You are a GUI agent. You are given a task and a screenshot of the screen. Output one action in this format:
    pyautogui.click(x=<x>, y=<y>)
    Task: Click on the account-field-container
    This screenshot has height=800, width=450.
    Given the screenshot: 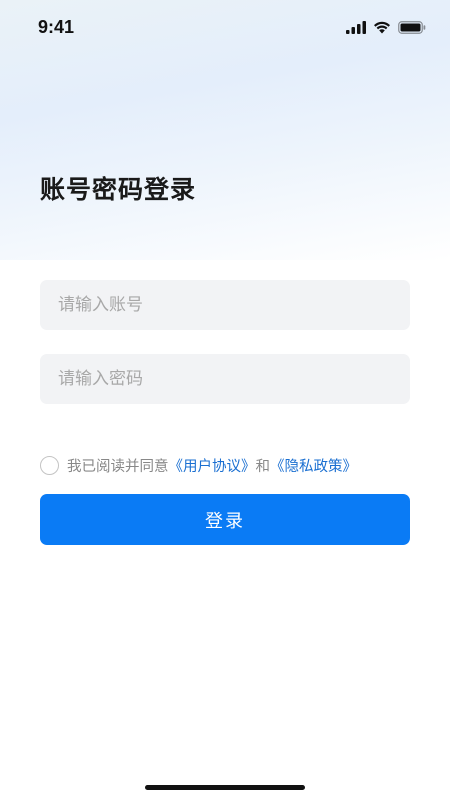 What is the action you would take?
    pyautogui.click(x=225, y=305)
    